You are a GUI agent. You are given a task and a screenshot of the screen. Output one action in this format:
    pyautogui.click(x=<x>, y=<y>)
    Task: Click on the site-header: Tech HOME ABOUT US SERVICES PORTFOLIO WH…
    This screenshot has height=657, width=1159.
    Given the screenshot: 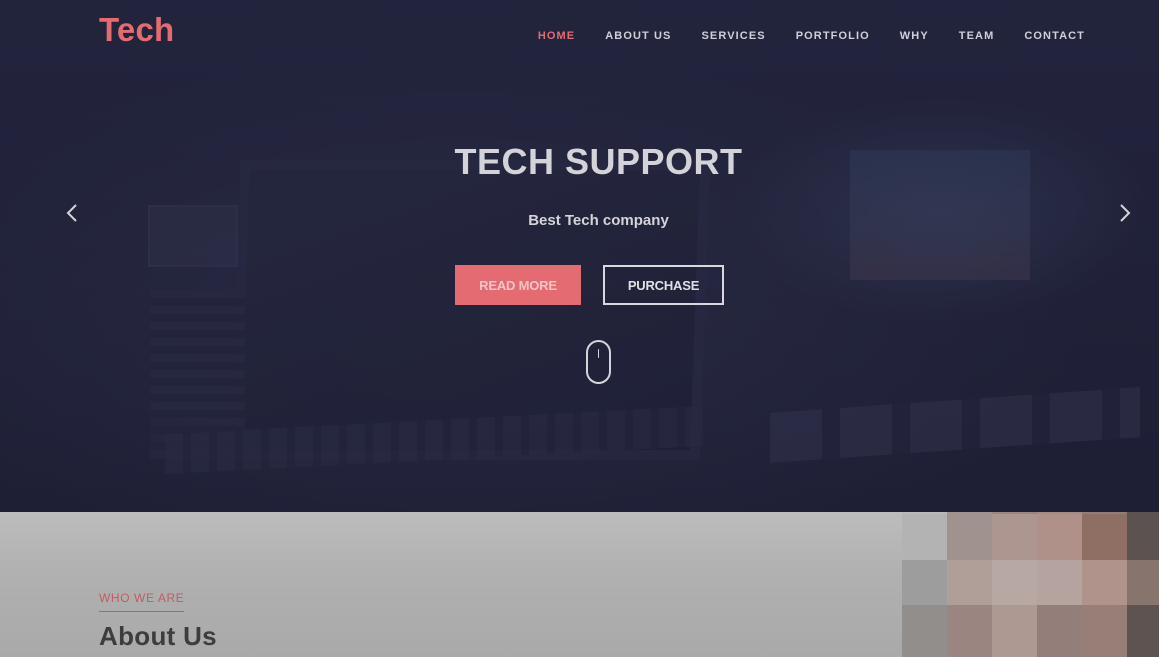 What is the action you would take?
    pyautogui.click(x=579, y=32)
    